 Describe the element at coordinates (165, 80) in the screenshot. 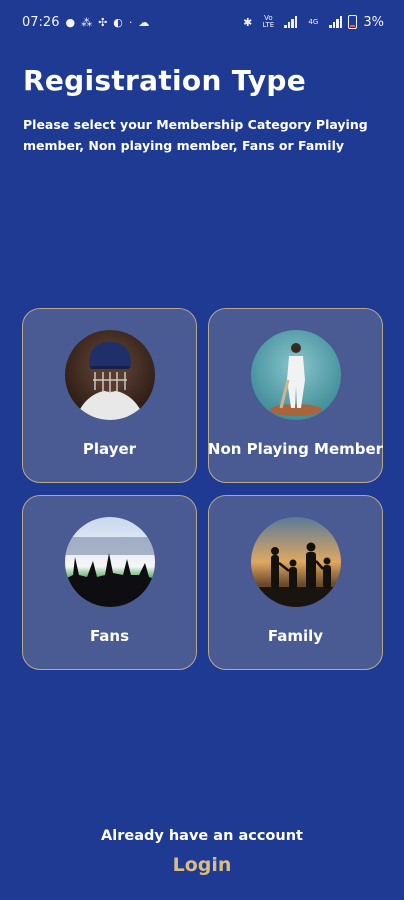

I see `page-title: Registration Type` at that location.